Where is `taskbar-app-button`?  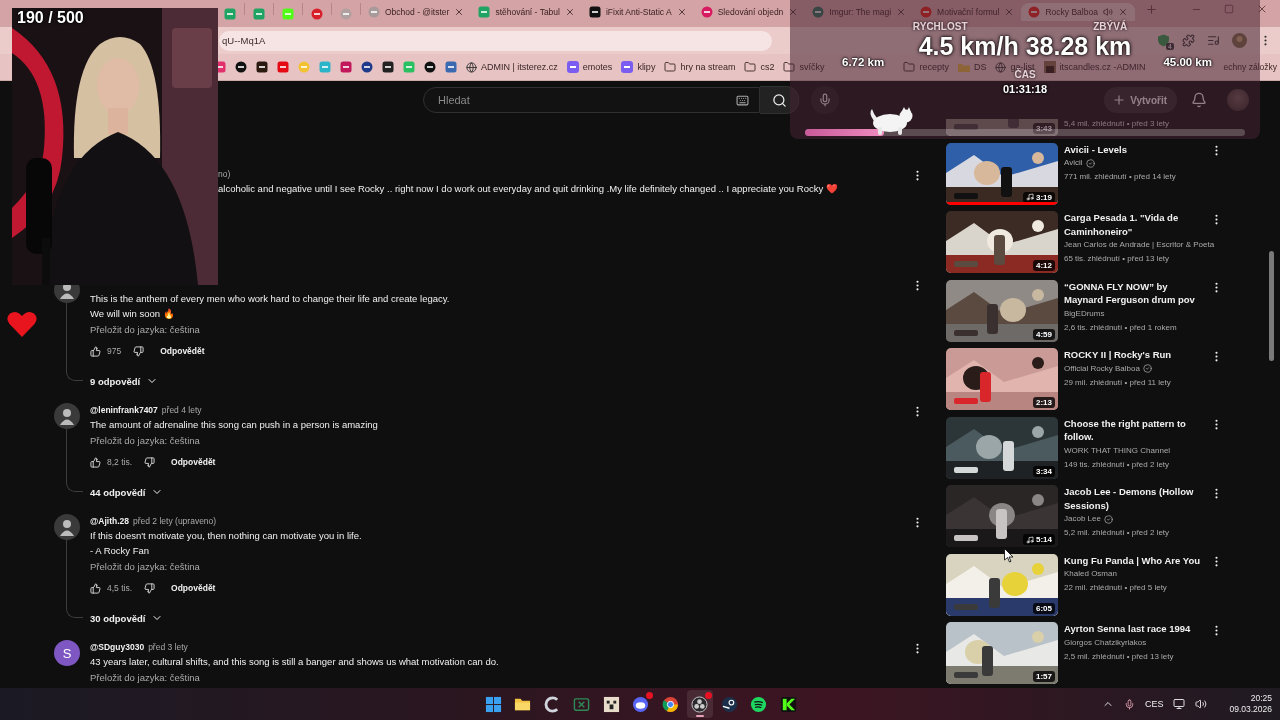
taskbar-app-button is located at coordinates (699, 704).